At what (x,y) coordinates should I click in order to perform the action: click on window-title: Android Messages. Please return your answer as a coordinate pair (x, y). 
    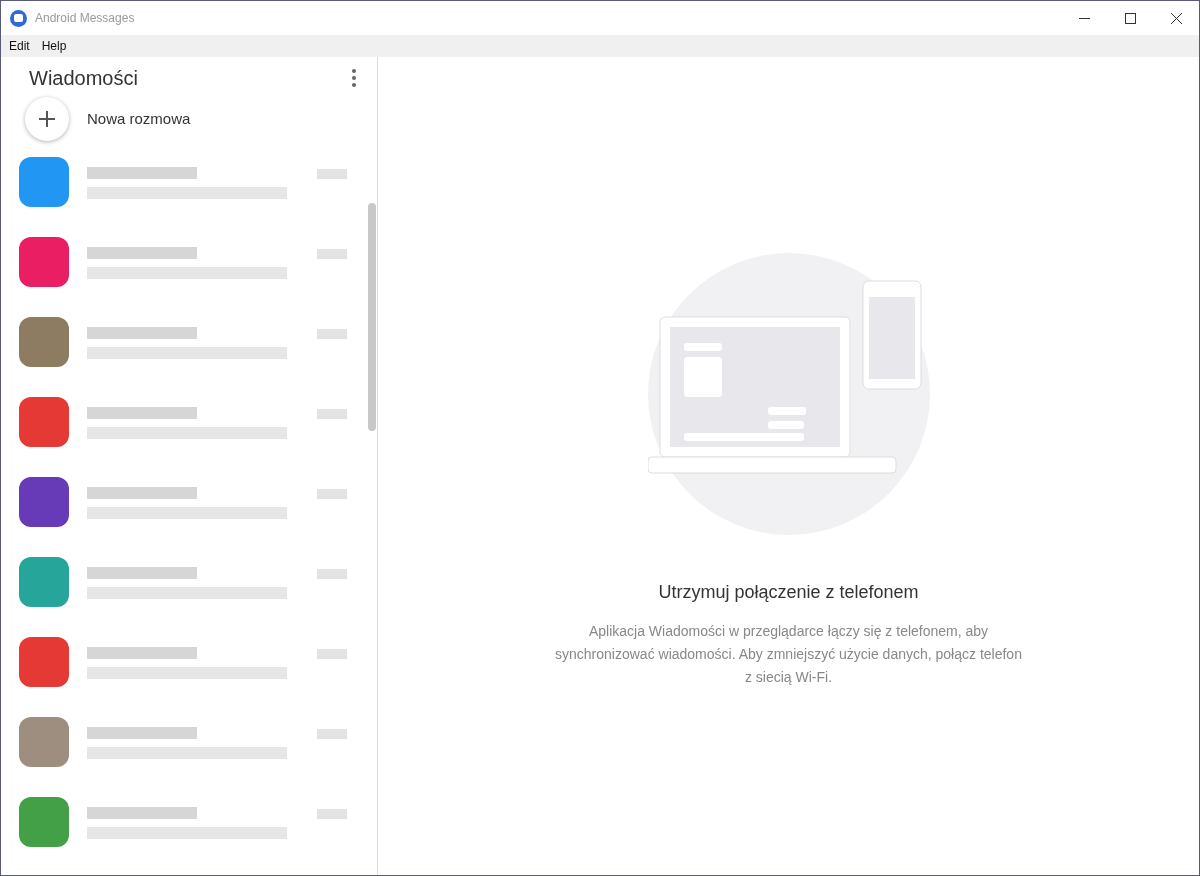
    Looking at the image, I should click on (85, 18).